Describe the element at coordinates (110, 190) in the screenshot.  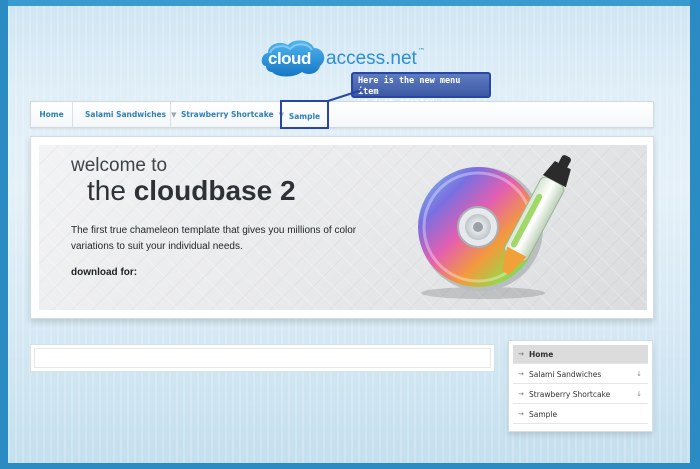
I see `banner-title-plain: the` at that location.